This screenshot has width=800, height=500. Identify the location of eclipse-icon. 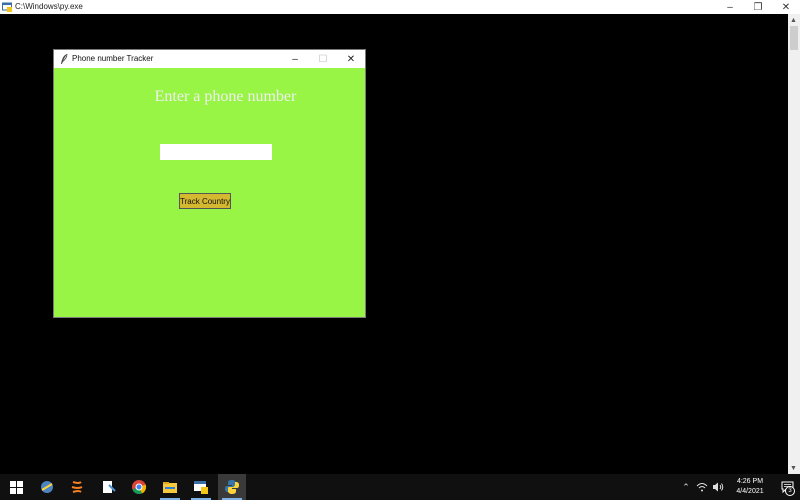
(77, 487).